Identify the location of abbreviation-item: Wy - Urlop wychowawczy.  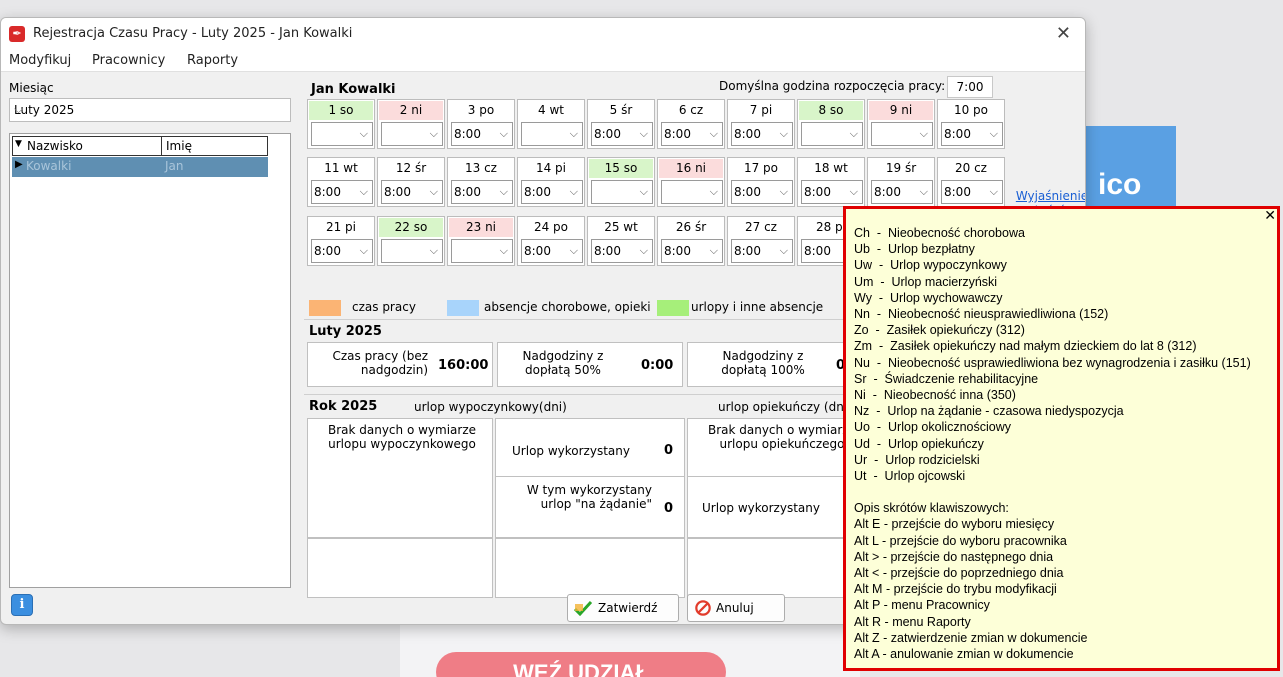
(928, 297).